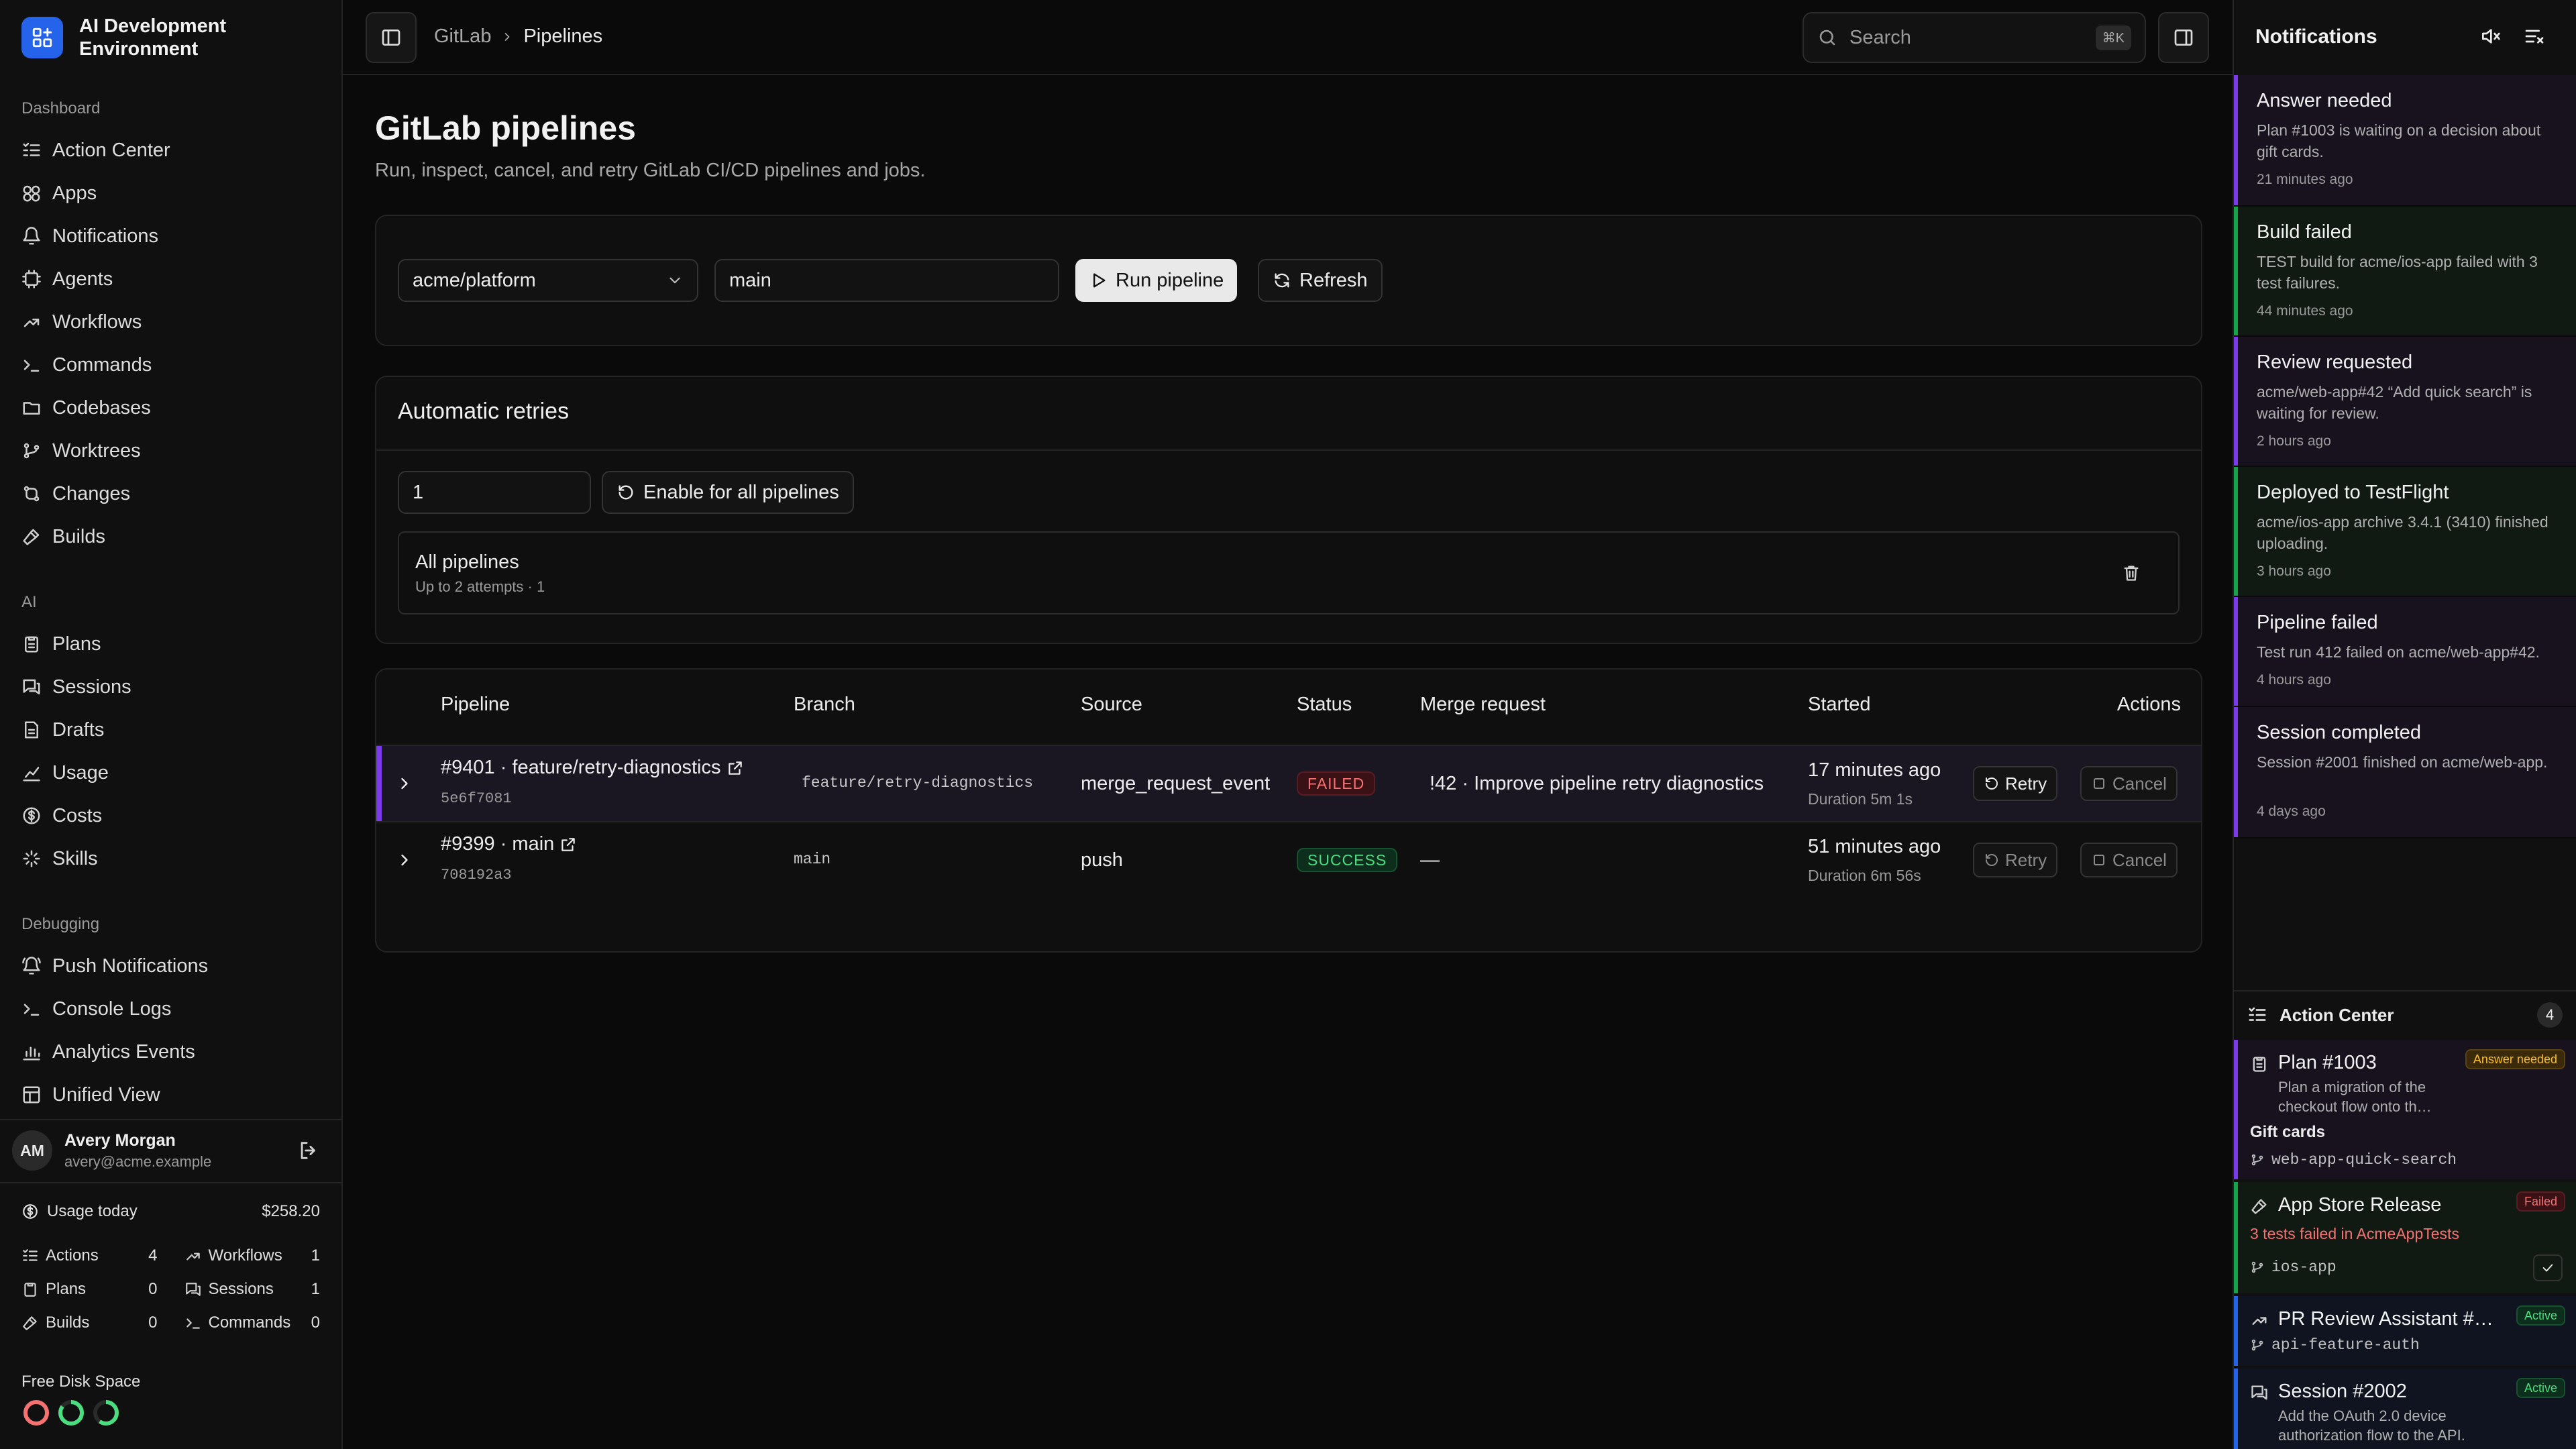  Describe the element at coordinates (174, 1052) in the screenshot. I see `nav-analytics-events: Analytics Events` at that location.